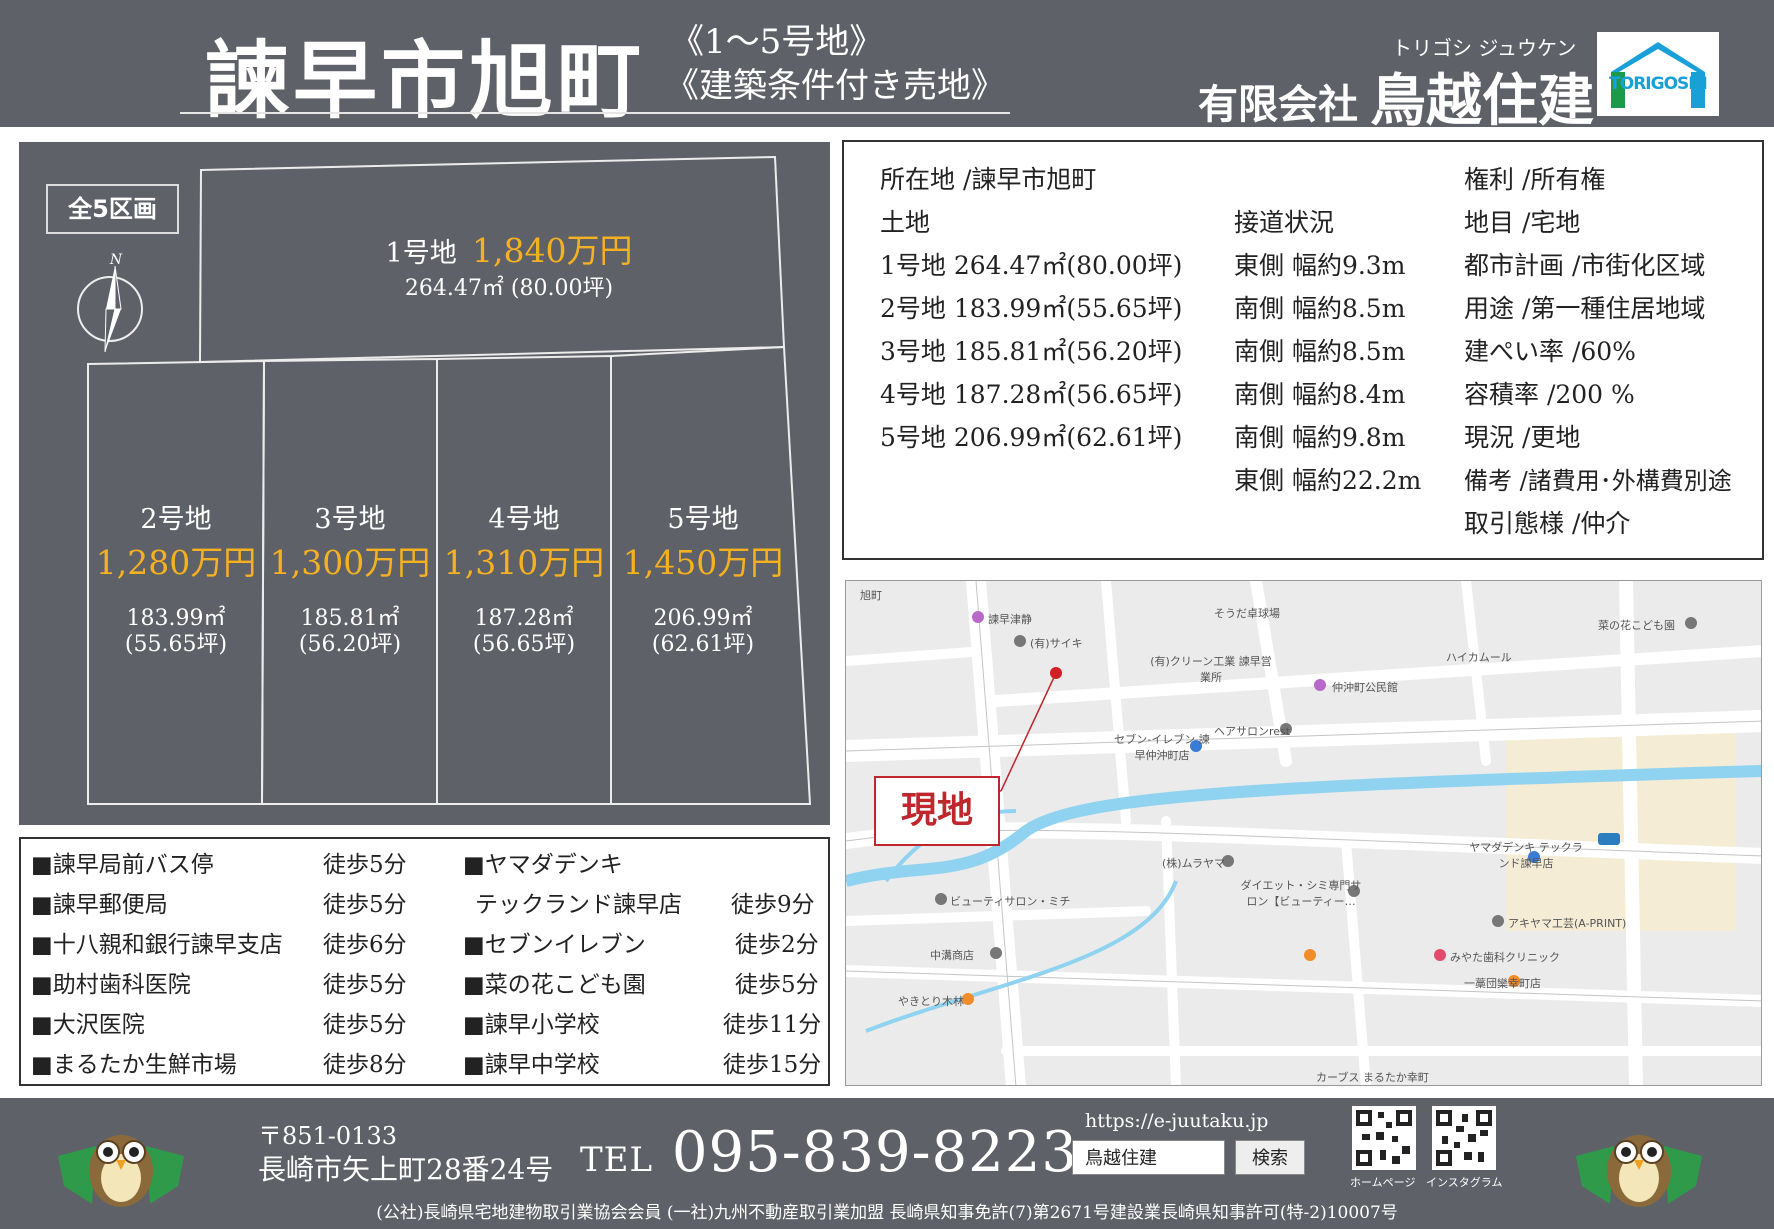 This screenshot has width=1774, height=1229. What do you see at coordinates (996, 953) in the screenshot?
I see `shop-pin-icon` at bounding box center [996, 953].